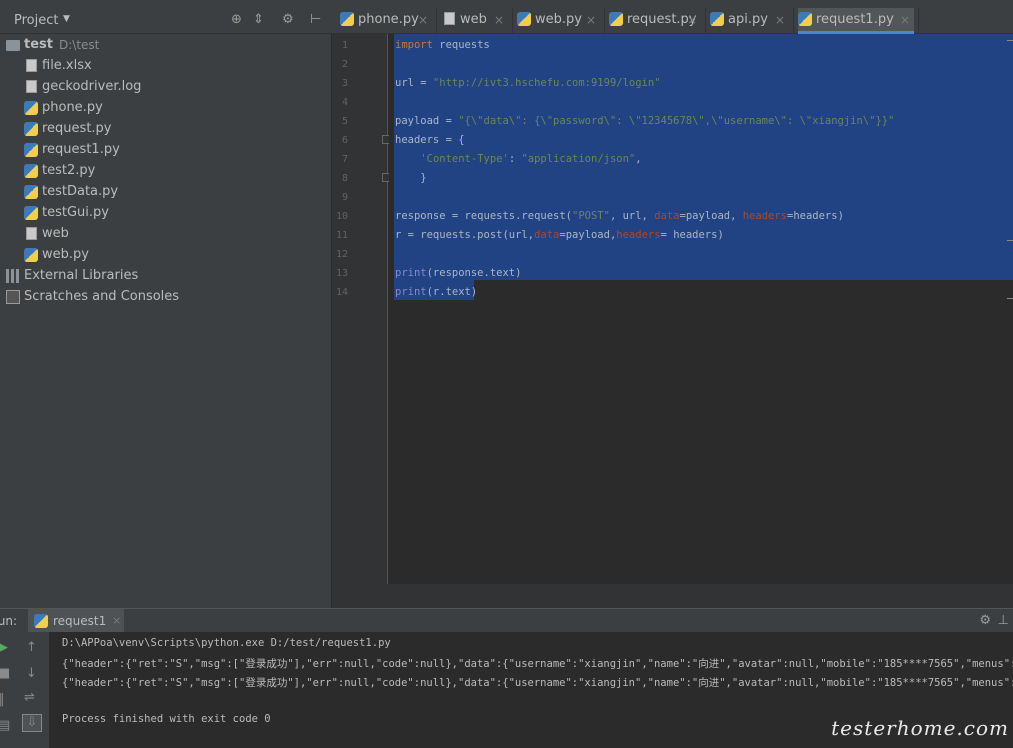 The width and height of the screenshot is (1013, 748). I want to click on line-number: 1, so click(344, 45).